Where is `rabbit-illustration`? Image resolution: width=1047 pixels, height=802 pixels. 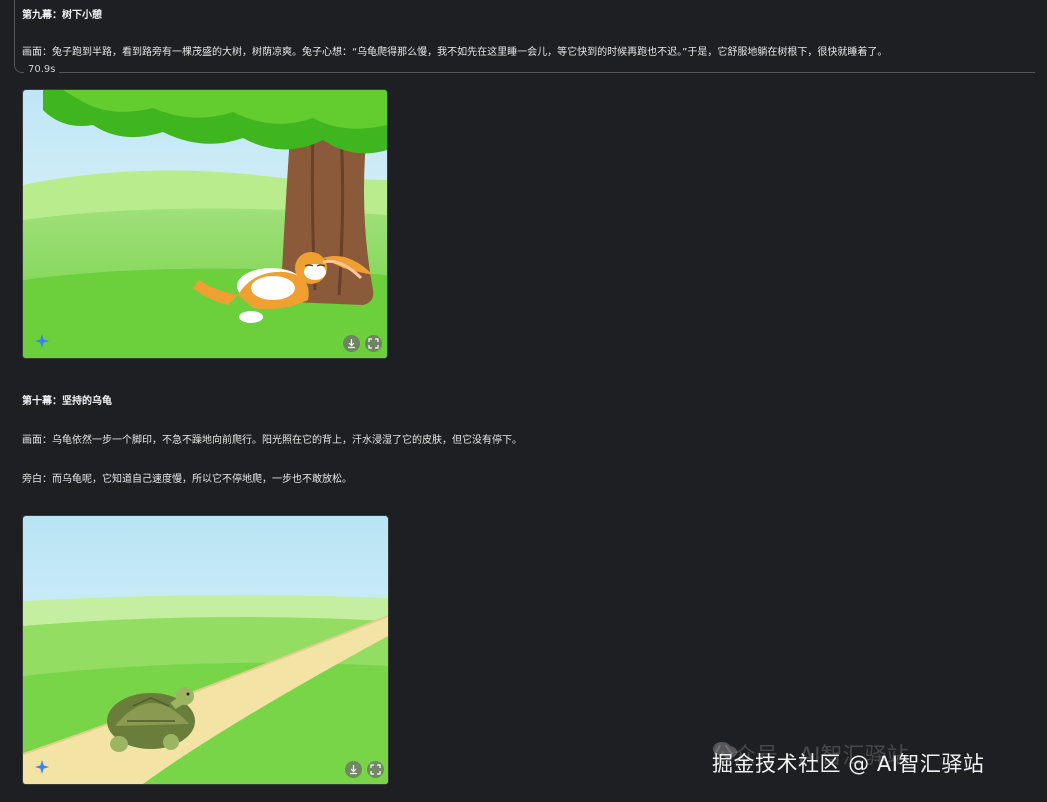 rabbit-illustration is located at coordinates (205, 224).